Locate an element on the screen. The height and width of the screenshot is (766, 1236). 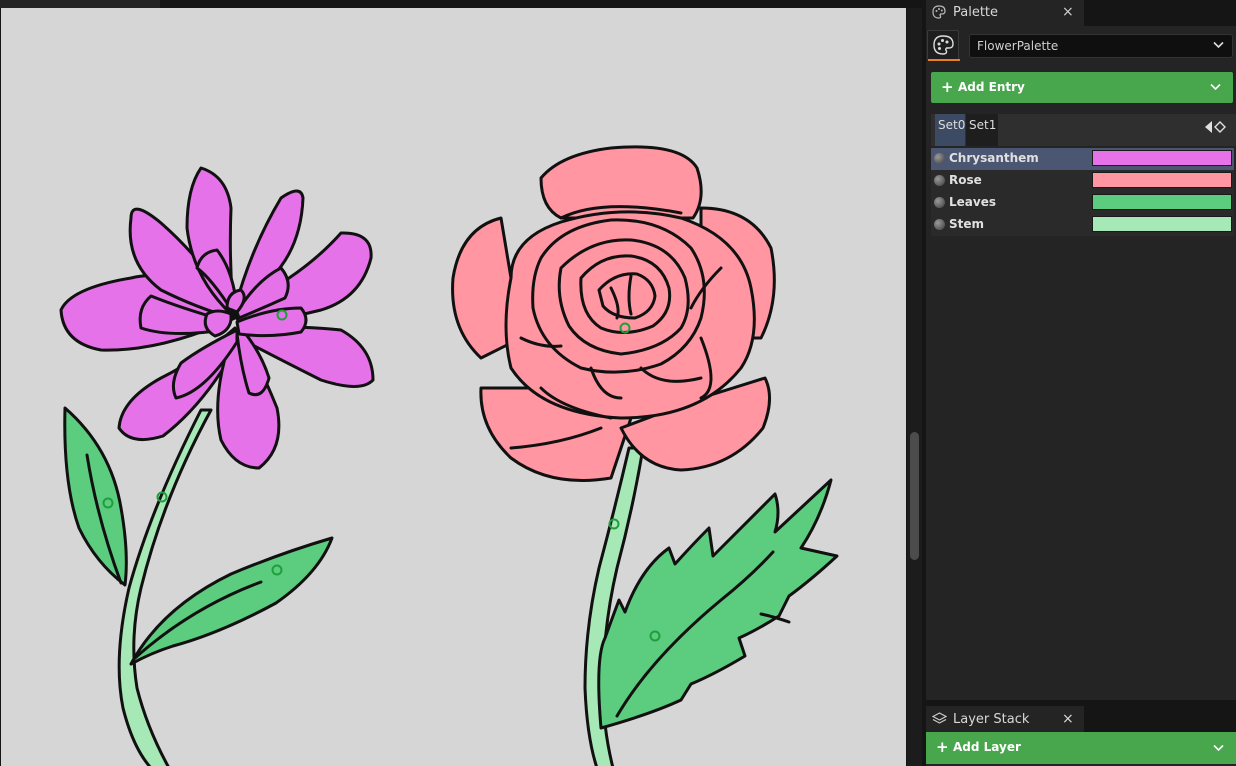
tab-set0: Set0 is located at coordinates (950, 130).